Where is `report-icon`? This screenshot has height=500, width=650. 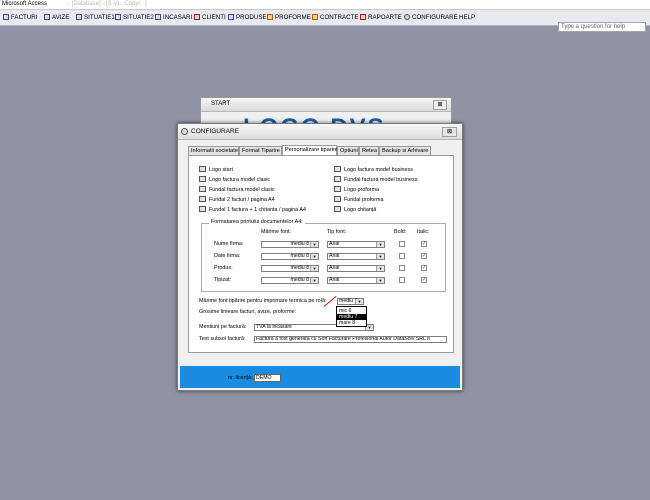 report-icon is located at coordinates (363, 17).